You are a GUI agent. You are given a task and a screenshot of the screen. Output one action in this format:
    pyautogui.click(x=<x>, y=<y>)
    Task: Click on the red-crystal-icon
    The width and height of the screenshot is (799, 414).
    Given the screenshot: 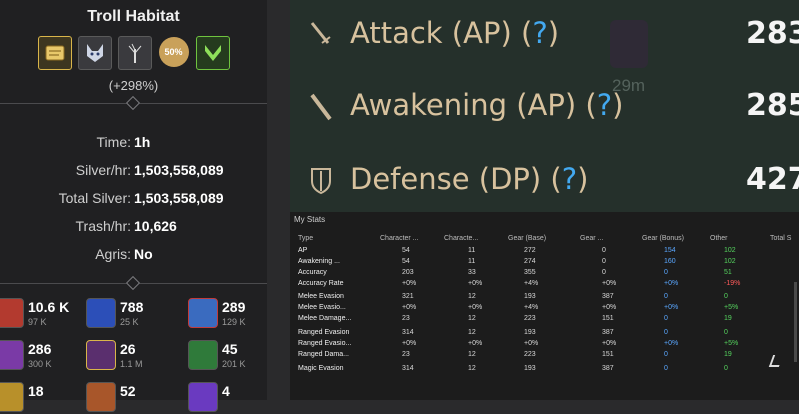 What is the action you would take?
    pyautogui.click(x=12, y=313)
    